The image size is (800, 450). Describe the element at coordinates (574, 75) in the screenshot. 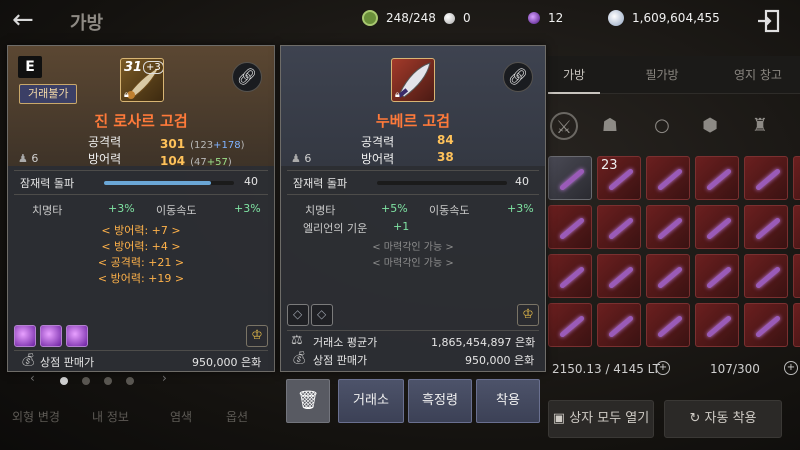

I see `tab-bag: 가방` at that location.